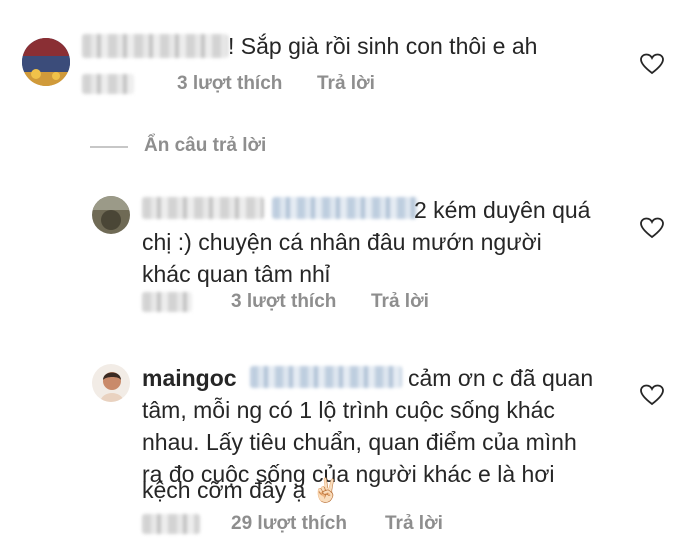 The width and height of the screenshot is (700, 560). Describe the element at coordinates (348, 410) in the screenshot. I see `comment-text-line: tâm, mỗi ng có 1 lộ trình cuộc sống khác` at that location.